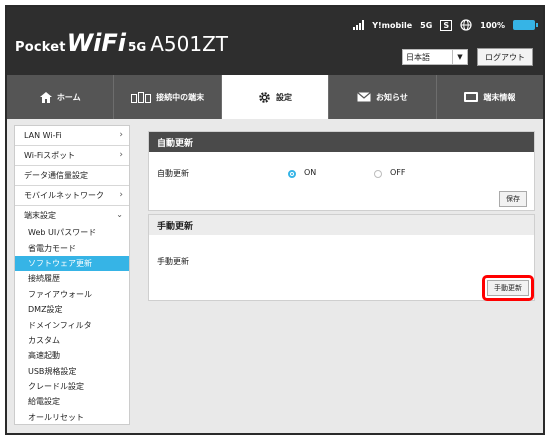  What do you see at coordinates (72, 263) in the screenshot?
I see `sidebar-item-software-update: ソフトウェア更新` at bounding box center [72, 263].